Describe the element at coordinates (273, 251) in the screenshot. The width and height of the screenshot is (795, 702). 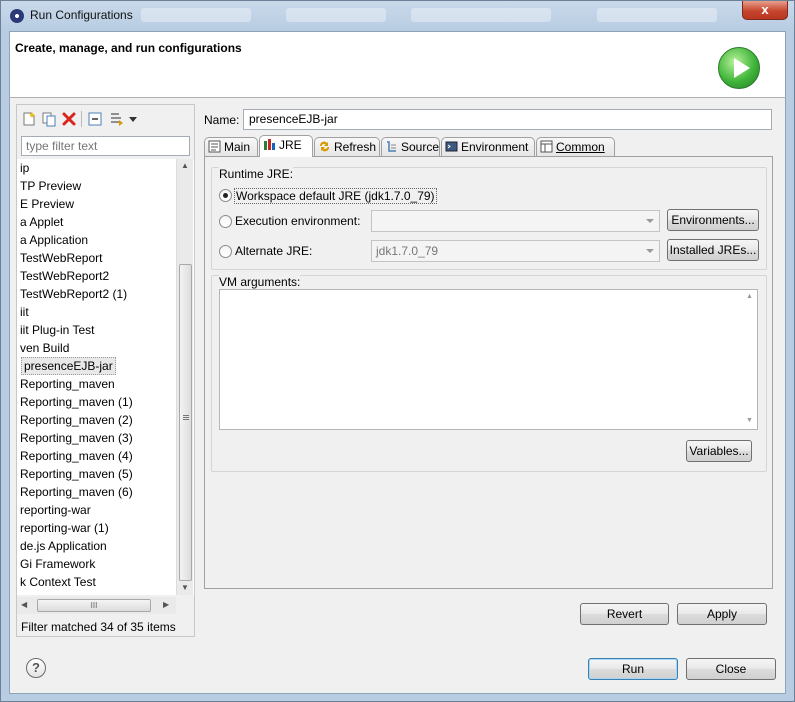
I see `alternate-jre-label: Alternate JRE:` at that location.